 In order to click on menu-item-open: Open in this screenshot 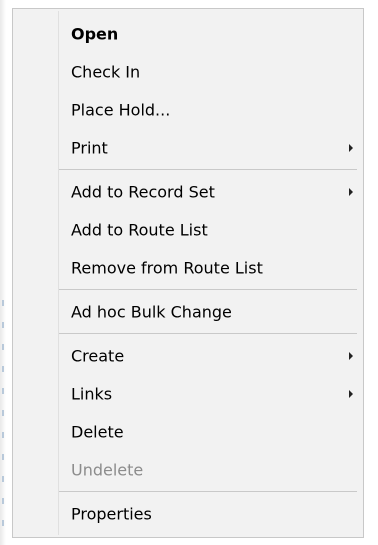, I will do `click(188, 34)`.